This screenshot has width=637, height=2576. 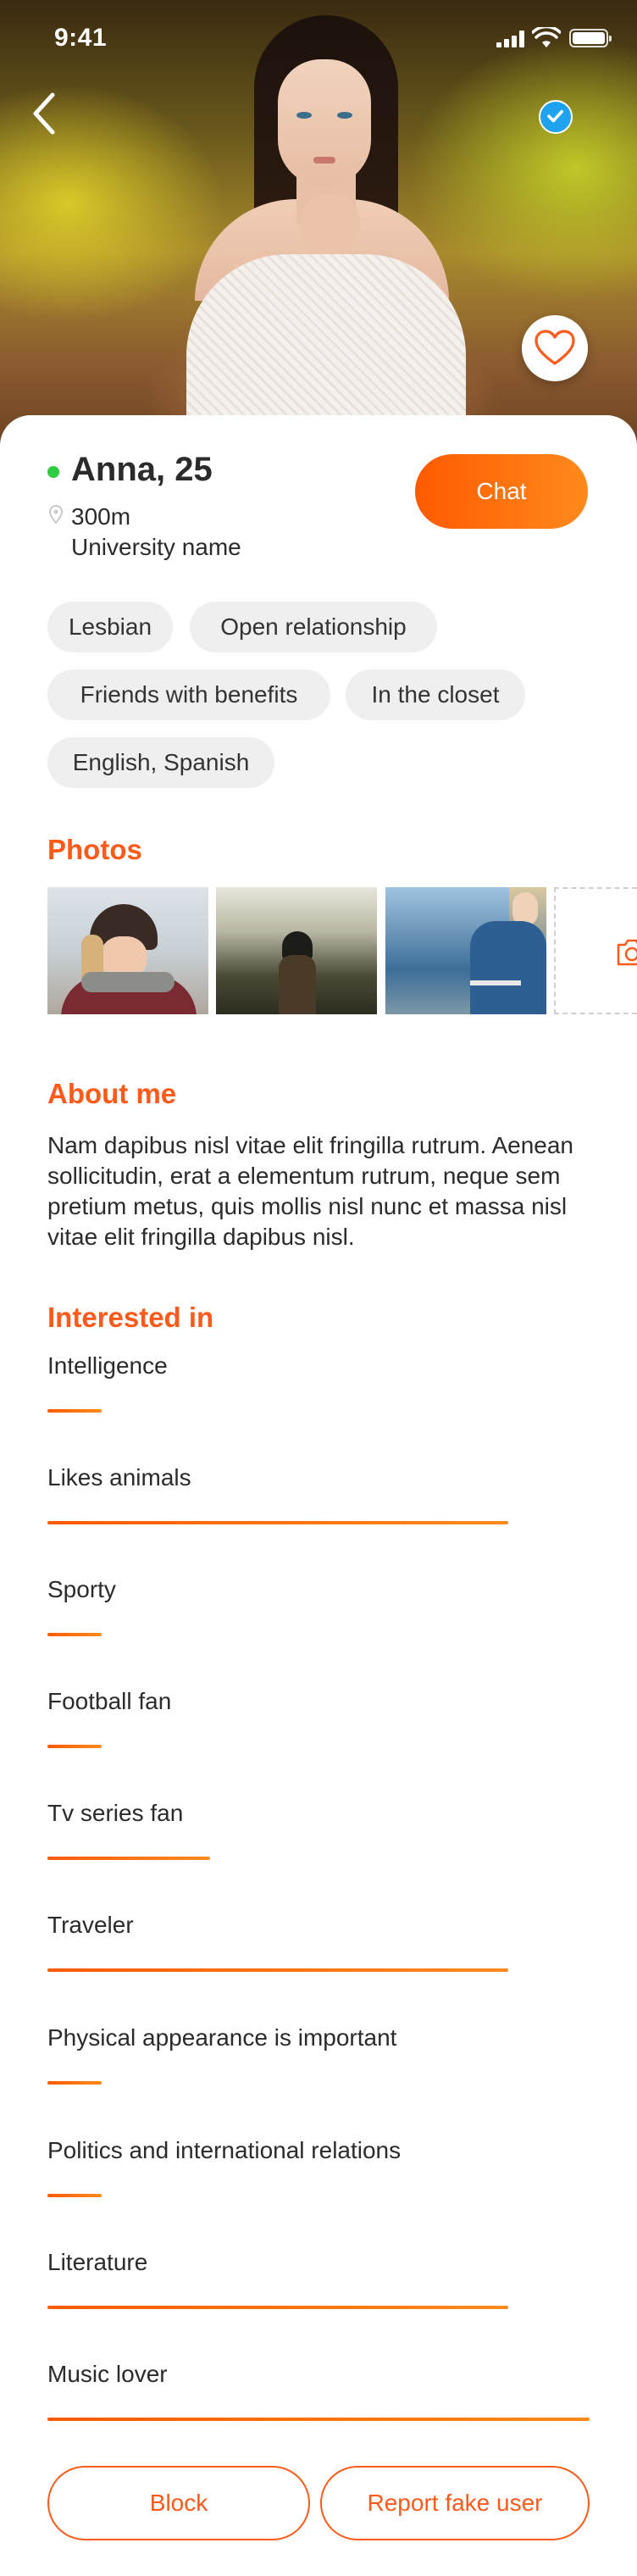 I want to click on location-pin-icon, so click(x=56, y=514).